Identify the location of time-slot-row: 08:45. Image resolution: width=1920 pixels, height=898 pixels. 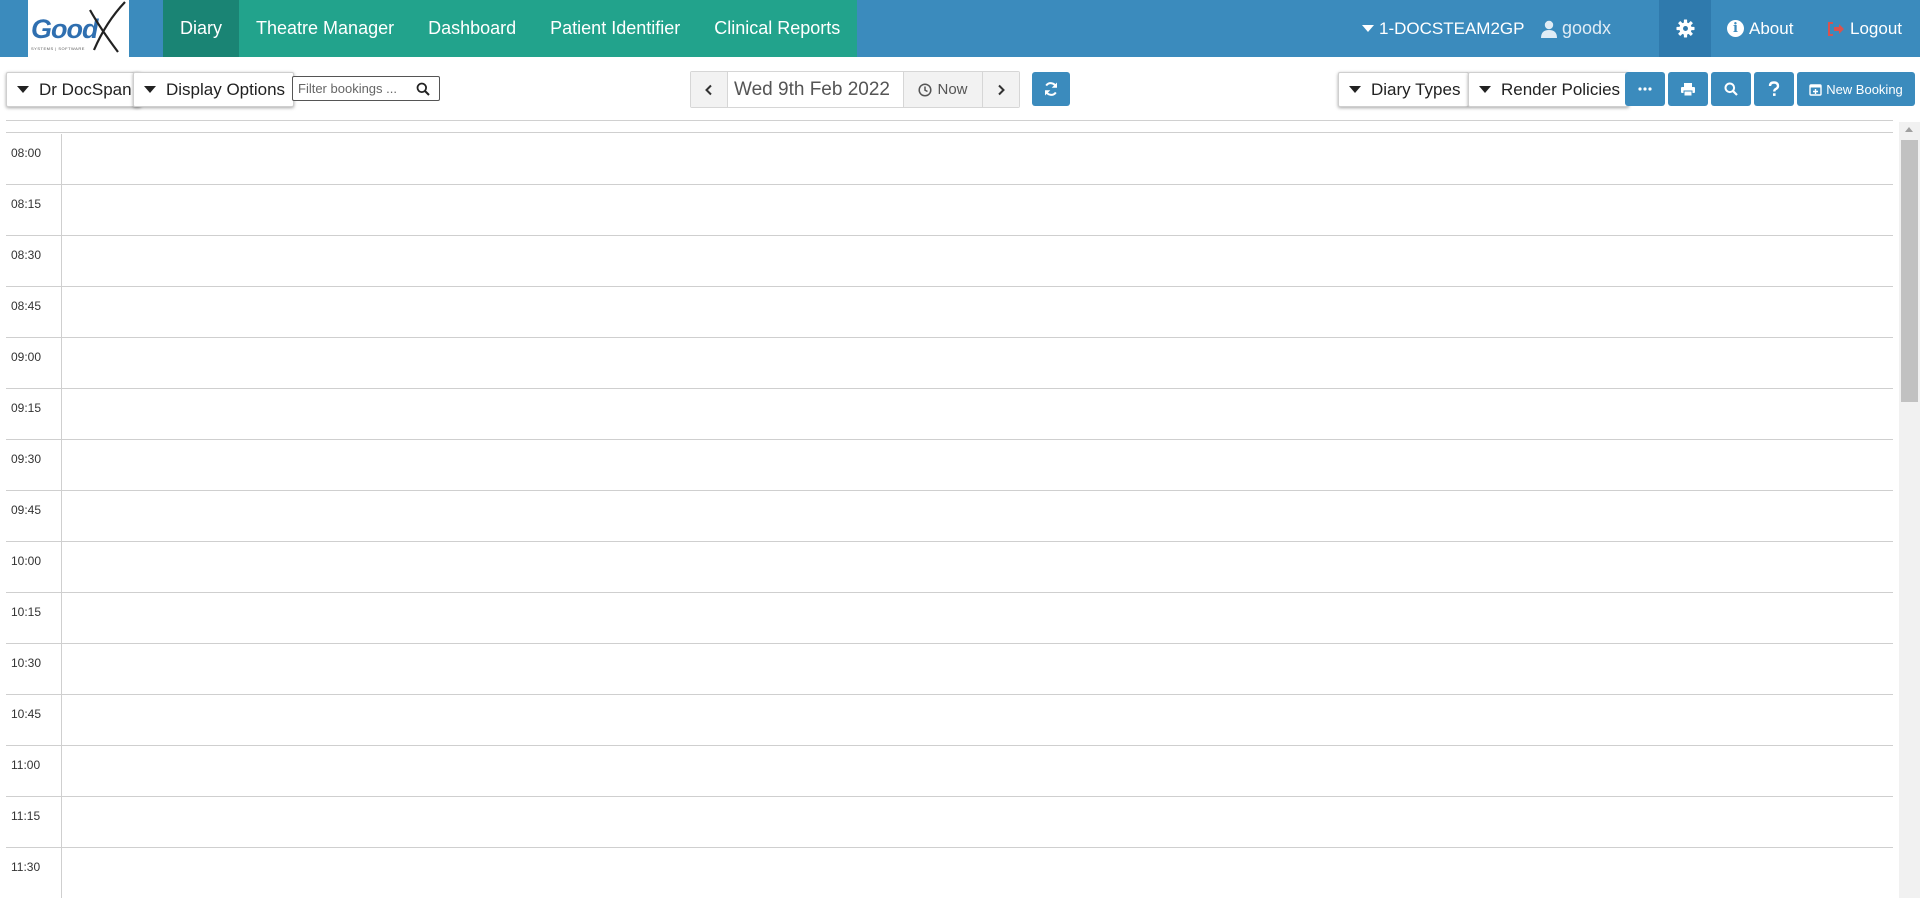
(949, 312).